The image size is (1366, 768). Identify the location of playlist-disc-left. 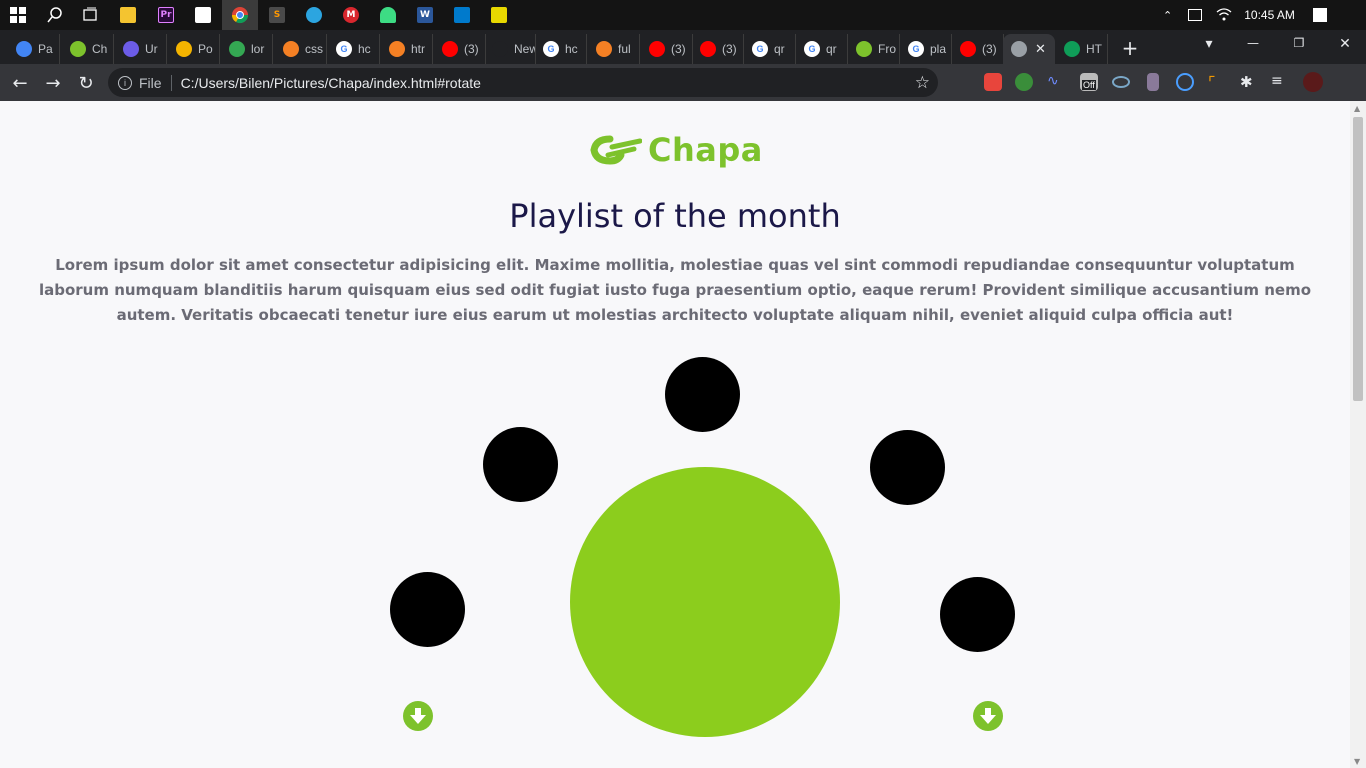
(427, 609).